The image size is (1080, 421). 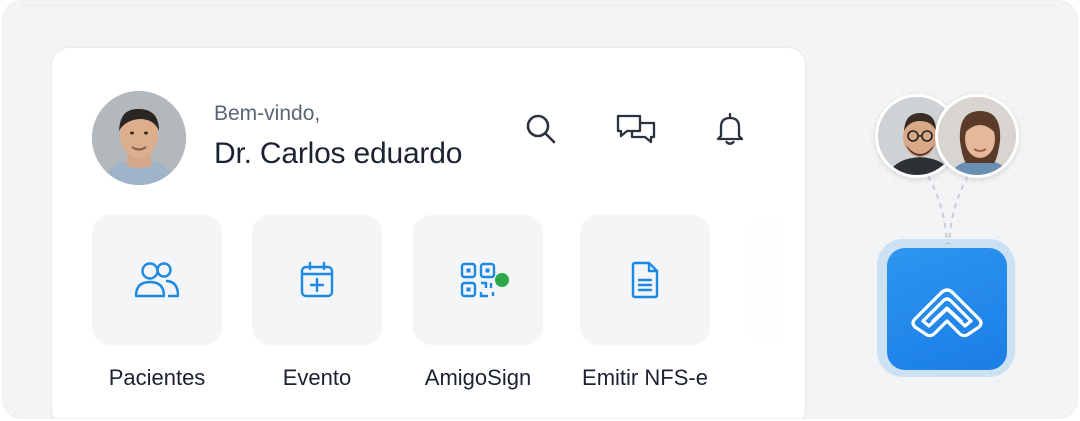 I want to click on app-logo-button, so click(x=947, y=309).